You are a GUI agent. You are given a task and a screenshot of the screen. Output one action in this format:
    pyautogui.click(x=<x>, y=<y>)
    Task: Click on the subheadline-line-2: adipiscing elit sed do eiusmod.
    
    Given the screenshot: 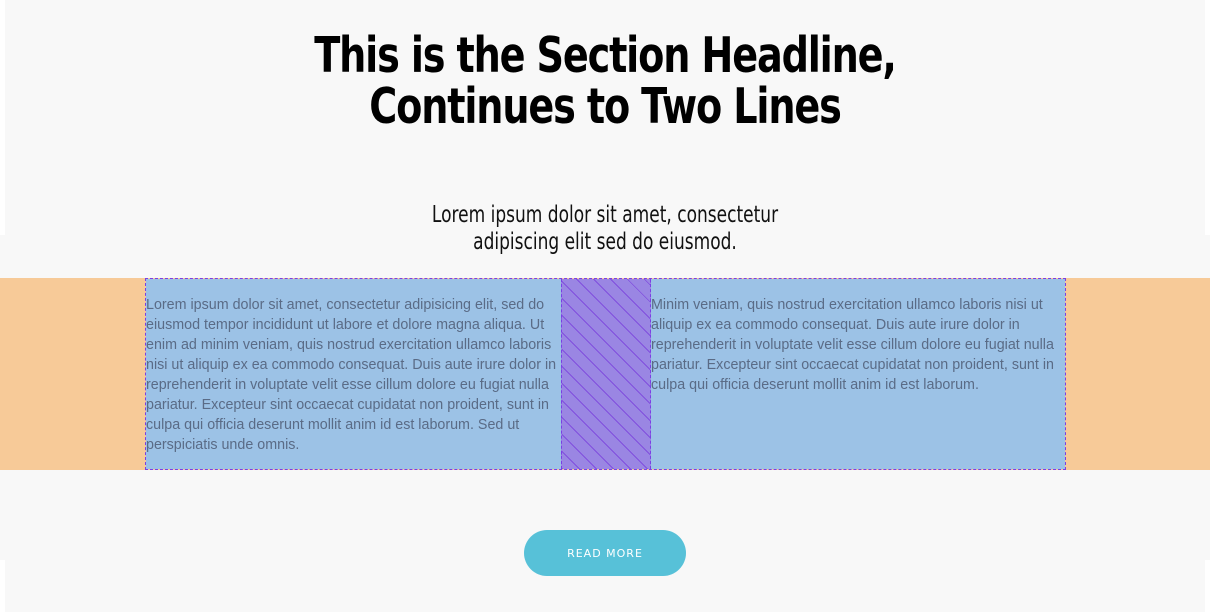 What is the action you would take?
    pyautogui.click(x=605, y=242)
    